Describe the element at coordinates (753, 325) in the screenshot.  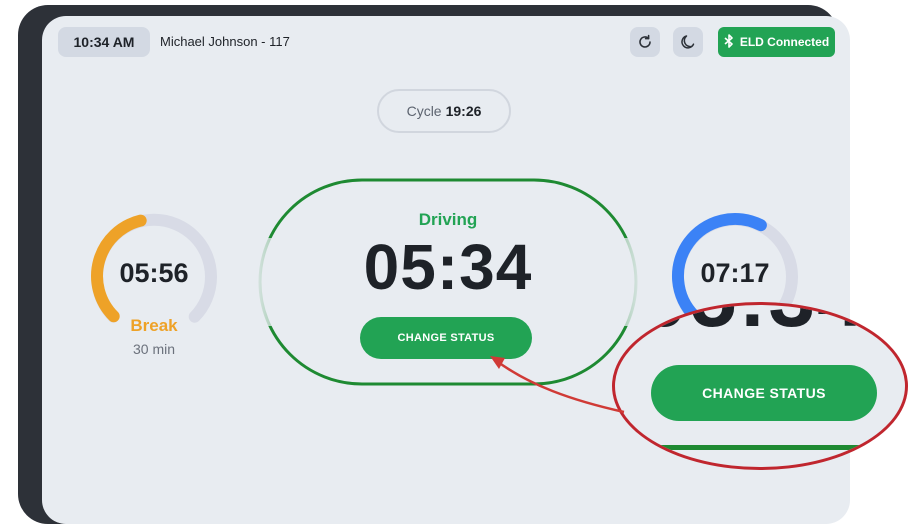
I see `zoom-time-fragment: 05:34` at that location.